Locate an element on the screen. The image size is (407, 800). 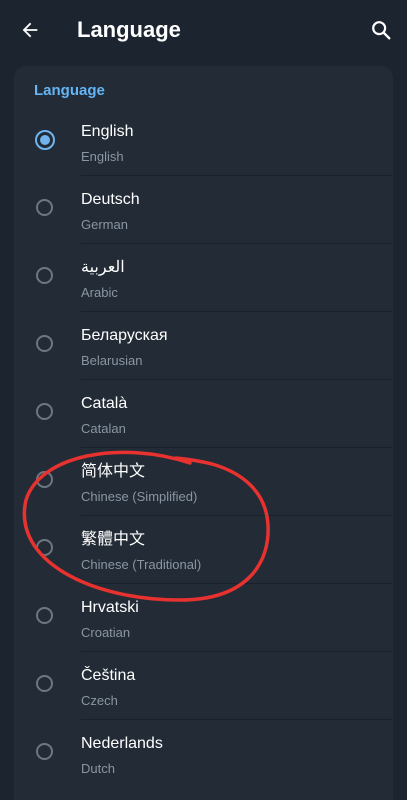
section-header: Language is located at coordinates (69, 90).